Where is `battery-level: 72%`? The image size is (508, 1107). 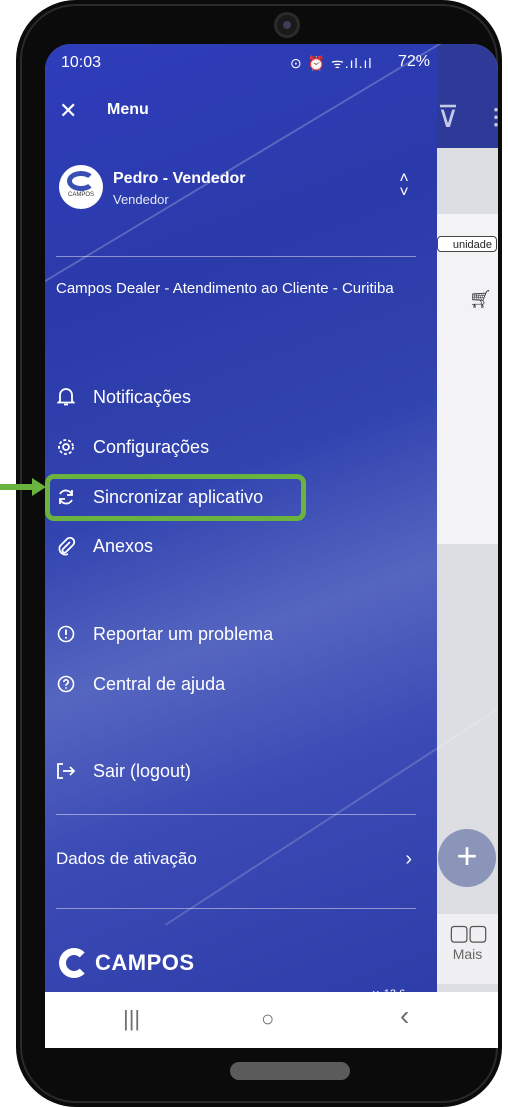 battery-level: 72% is located at coordinates (414, 61).